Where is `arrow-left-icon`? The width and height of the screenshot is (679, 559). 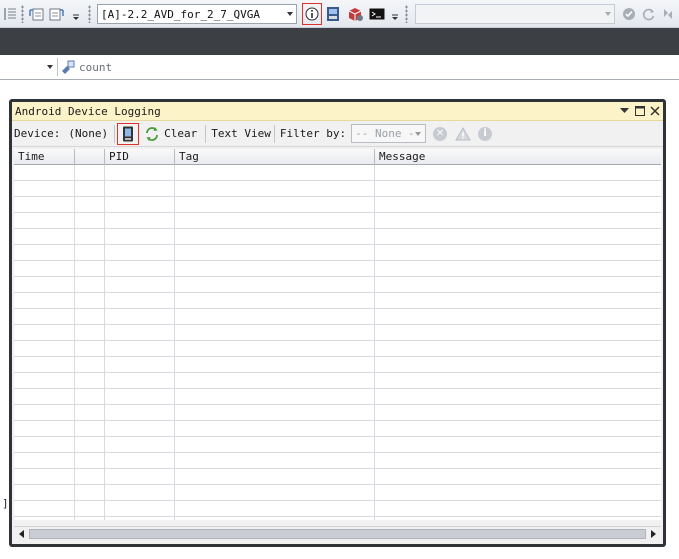
arrow-left-icon is located at coordinates (21, 534).